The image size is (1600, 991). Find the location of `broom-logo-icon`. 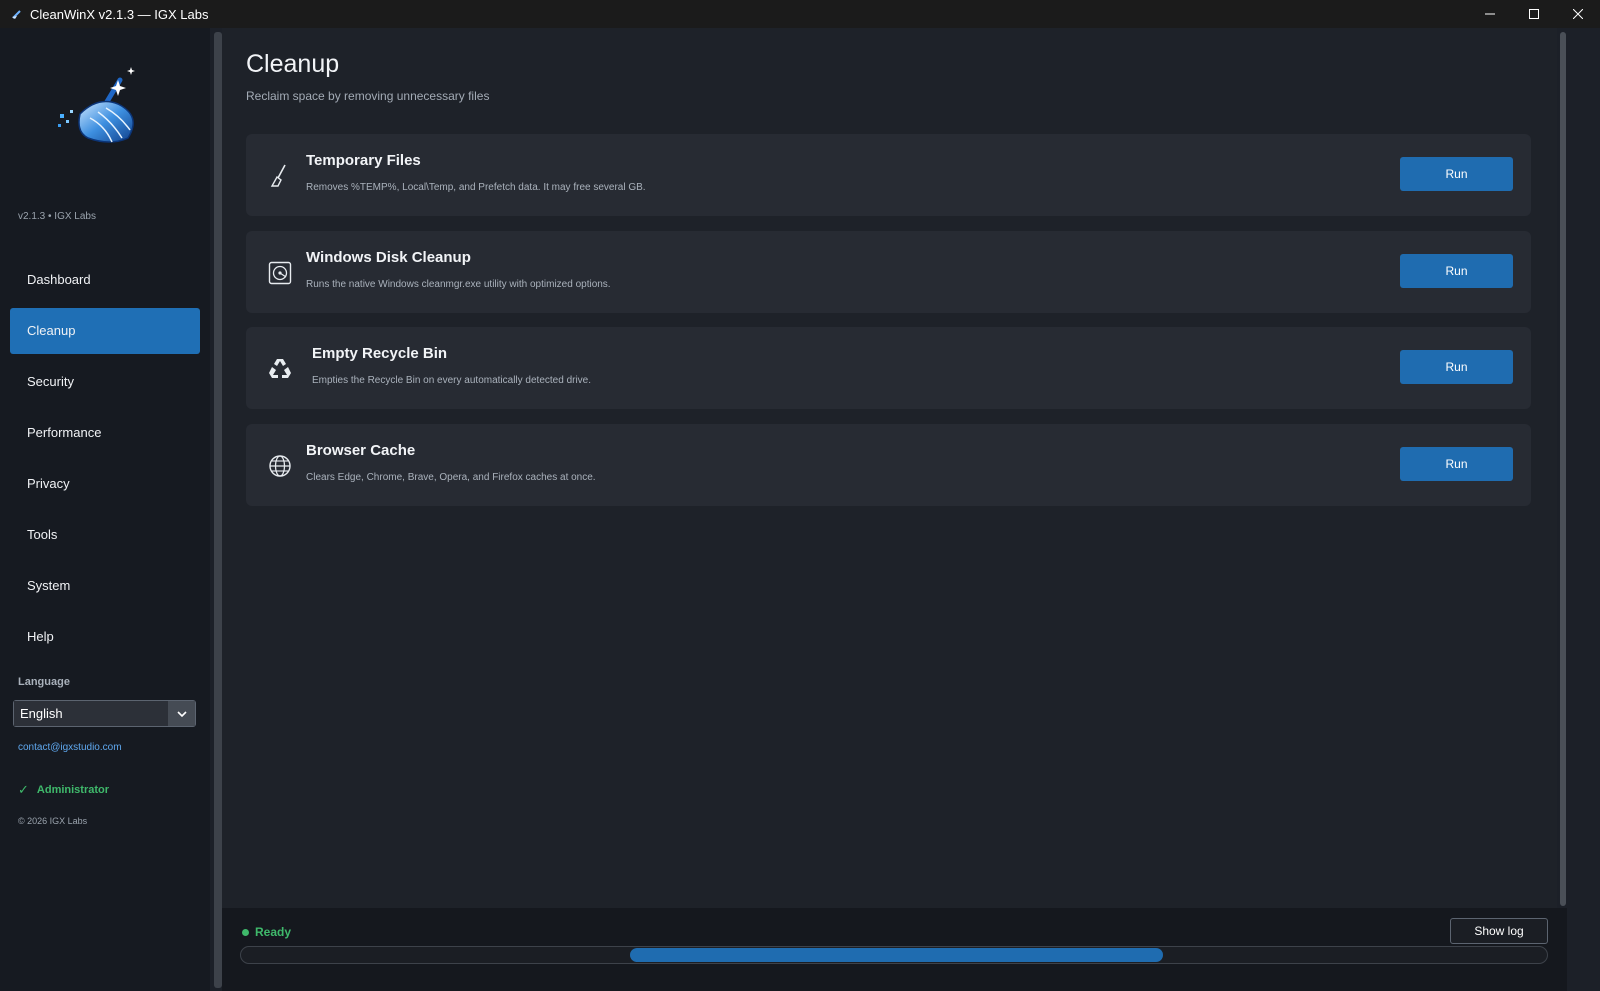

broom-logo-icon is located at coordinates (97, 102).